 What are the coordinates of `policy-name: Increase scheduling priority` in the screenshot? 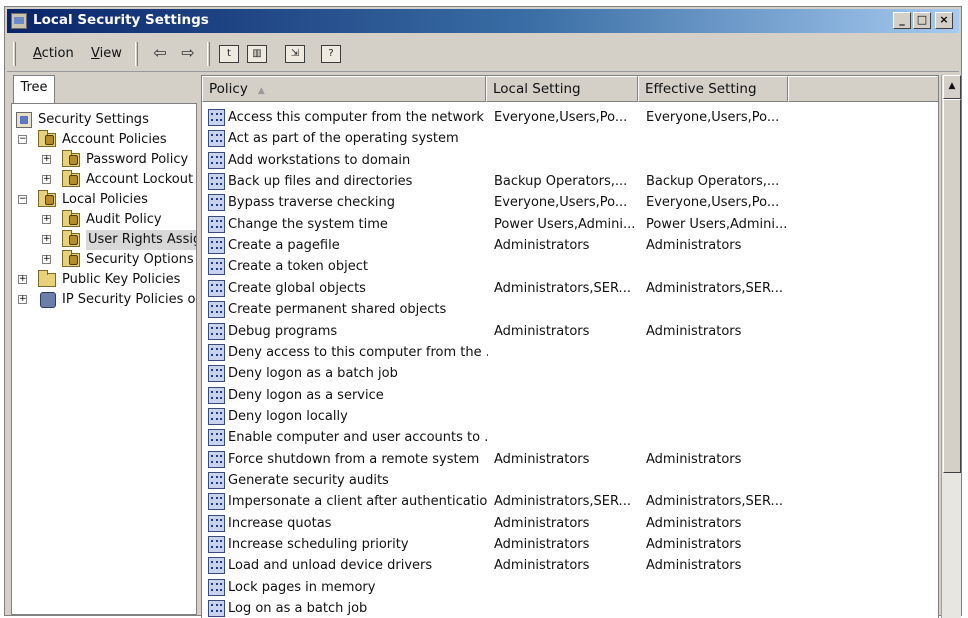 It's located at (318, 544).